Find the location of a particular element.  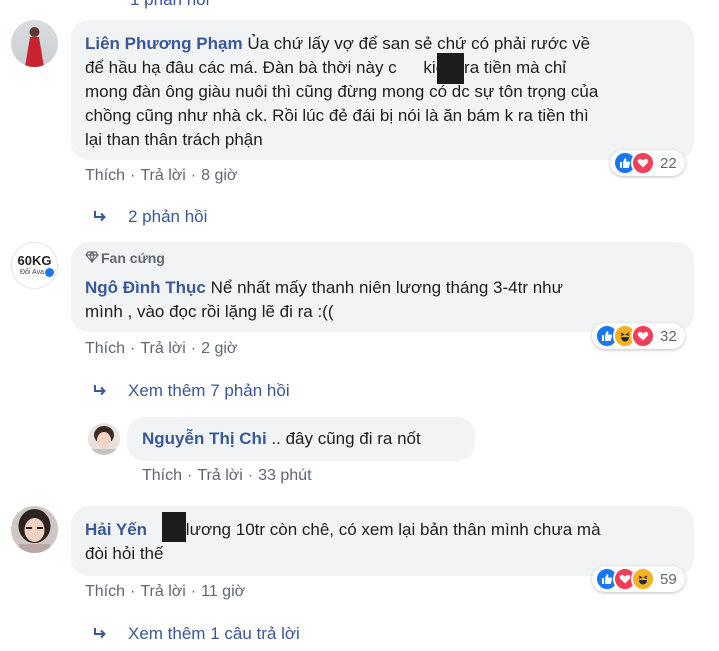

diamond-icon is located at coordinates (93, 258).